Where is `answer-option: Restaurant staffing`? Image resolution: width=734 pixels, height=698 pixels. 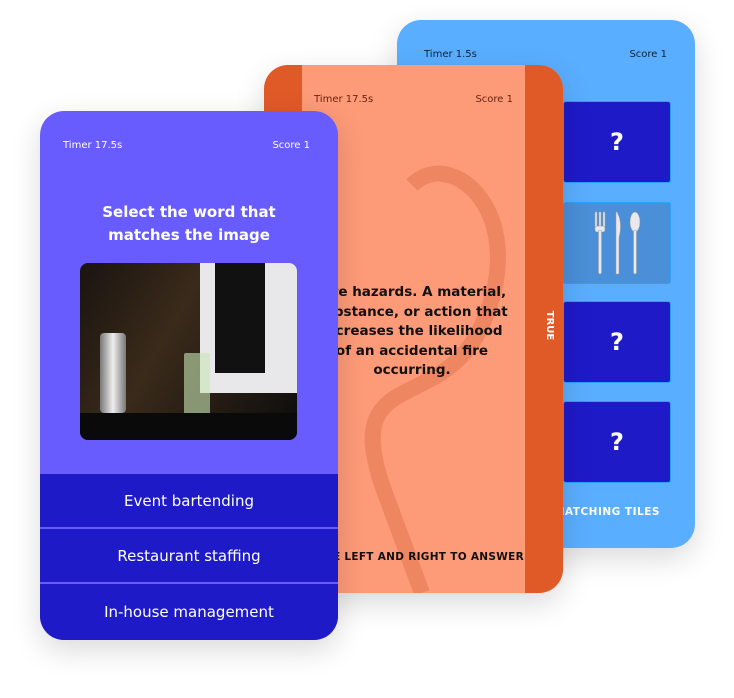
answer-option: Restaurant staffing is located at coordinates (189, 555).